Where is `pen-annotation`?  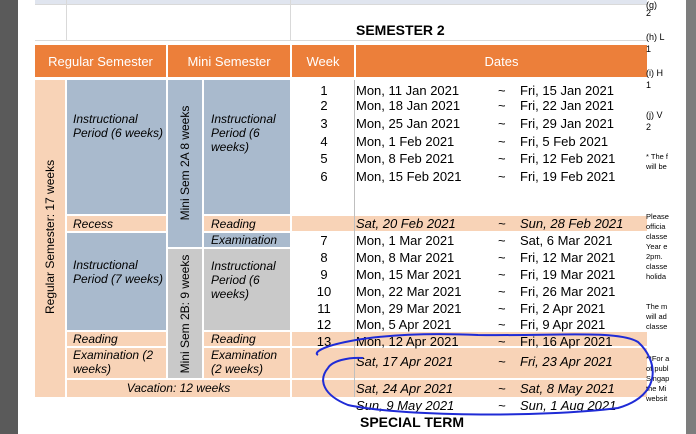 pen-annotation is located at coordinates (484, 374).